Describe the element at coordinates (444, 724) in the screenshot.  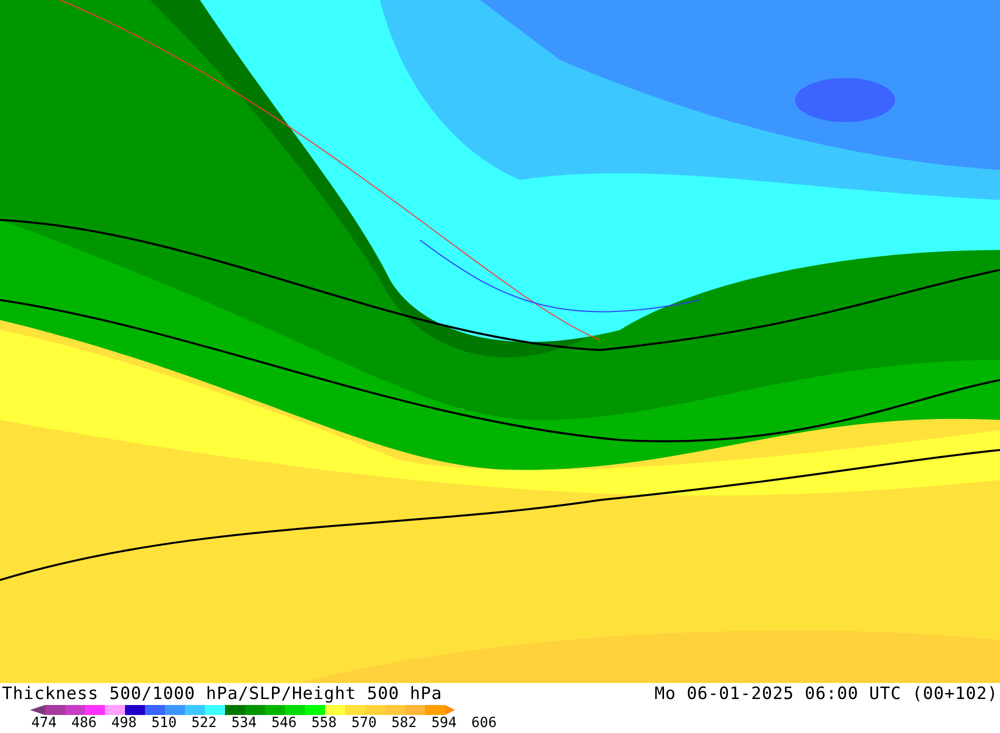
I see `legend-label: 594` at that location.